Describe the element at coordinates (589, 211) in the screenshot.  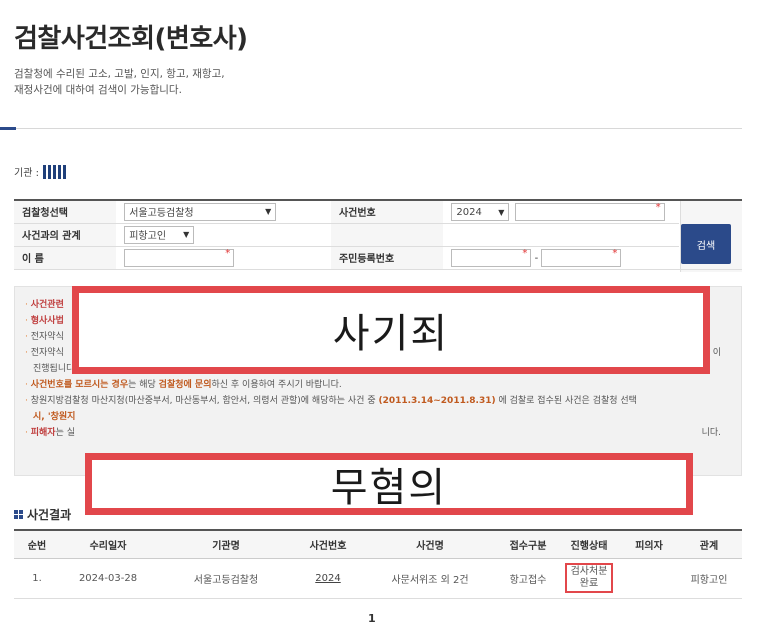
I see `case-number-input: *` at that location.